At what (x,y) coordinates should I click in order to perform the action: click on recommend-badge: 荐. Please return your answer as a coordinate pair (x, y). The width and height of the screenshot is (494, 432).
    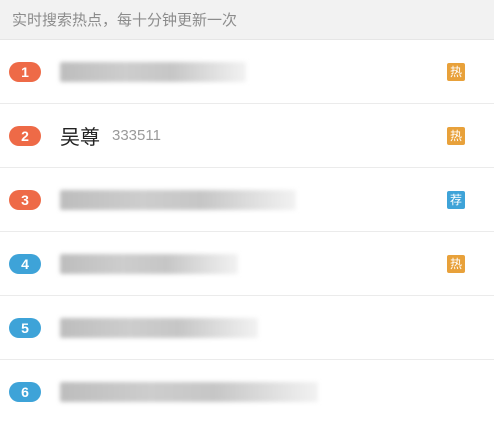
    Looking at the image, I should click on (456, 199).